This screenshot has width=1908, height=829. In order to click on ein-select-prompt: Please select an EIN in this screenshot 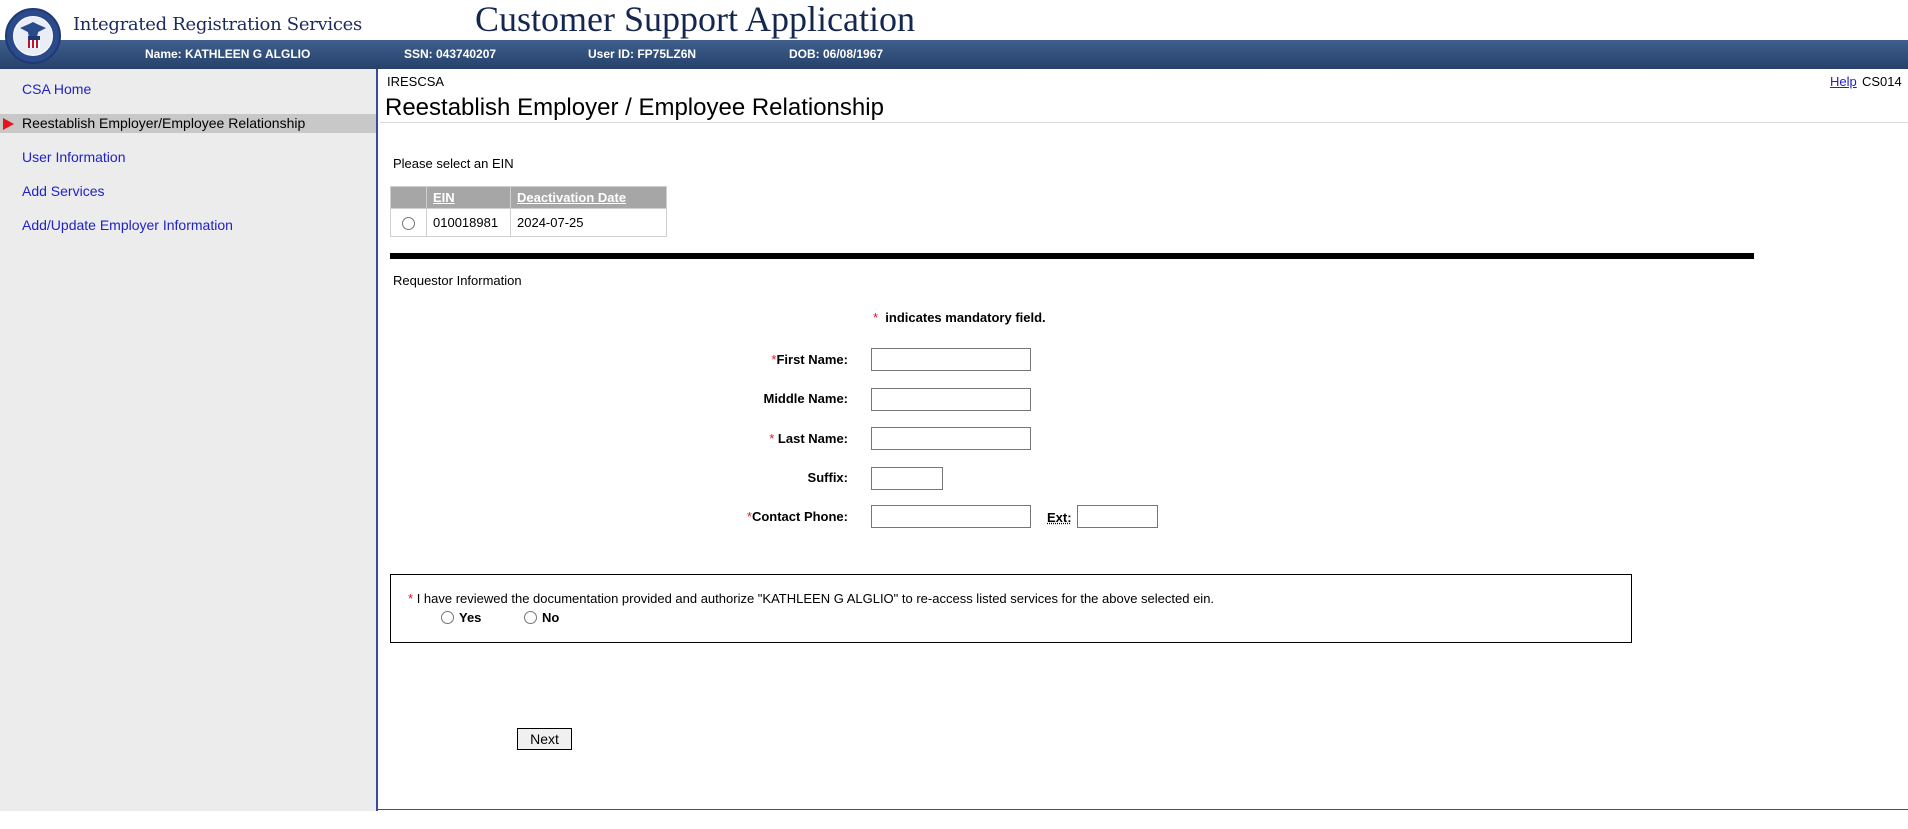, I will do `click(453, 163)`.